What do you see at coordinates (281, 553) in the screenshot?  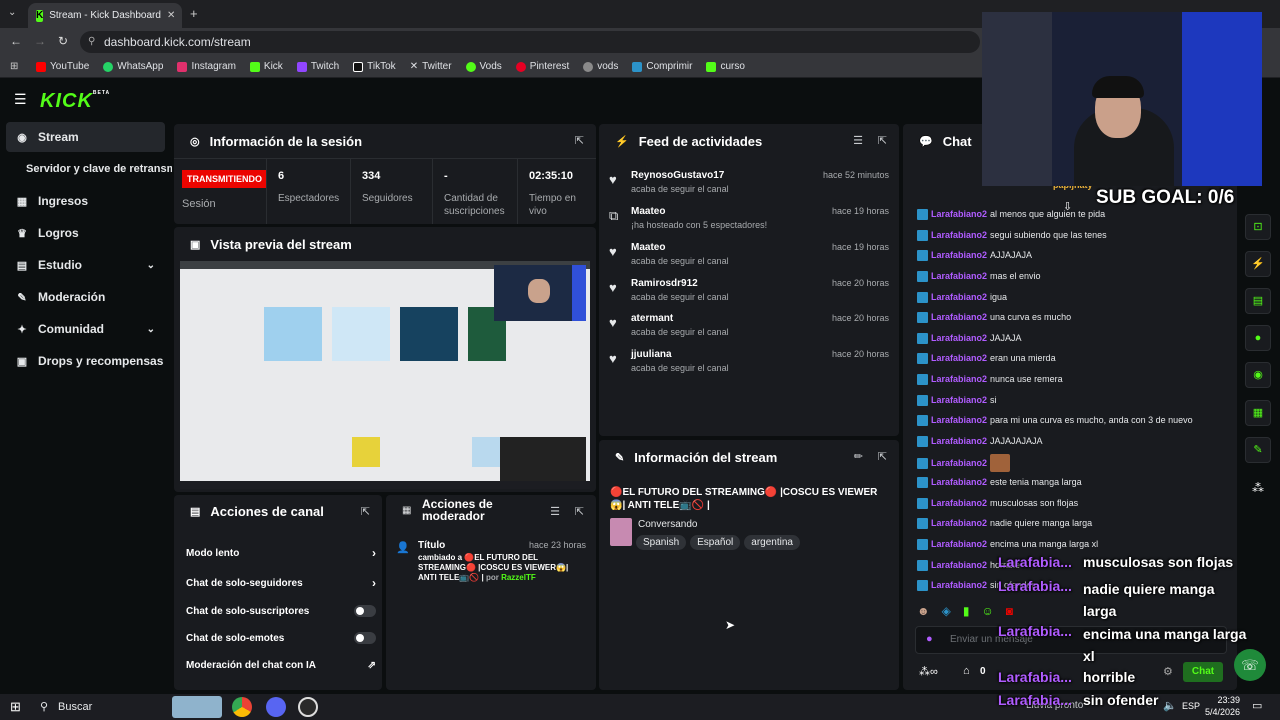 I see `slow-mode-option: Modo lento ›` at bounding box center [281, 553].